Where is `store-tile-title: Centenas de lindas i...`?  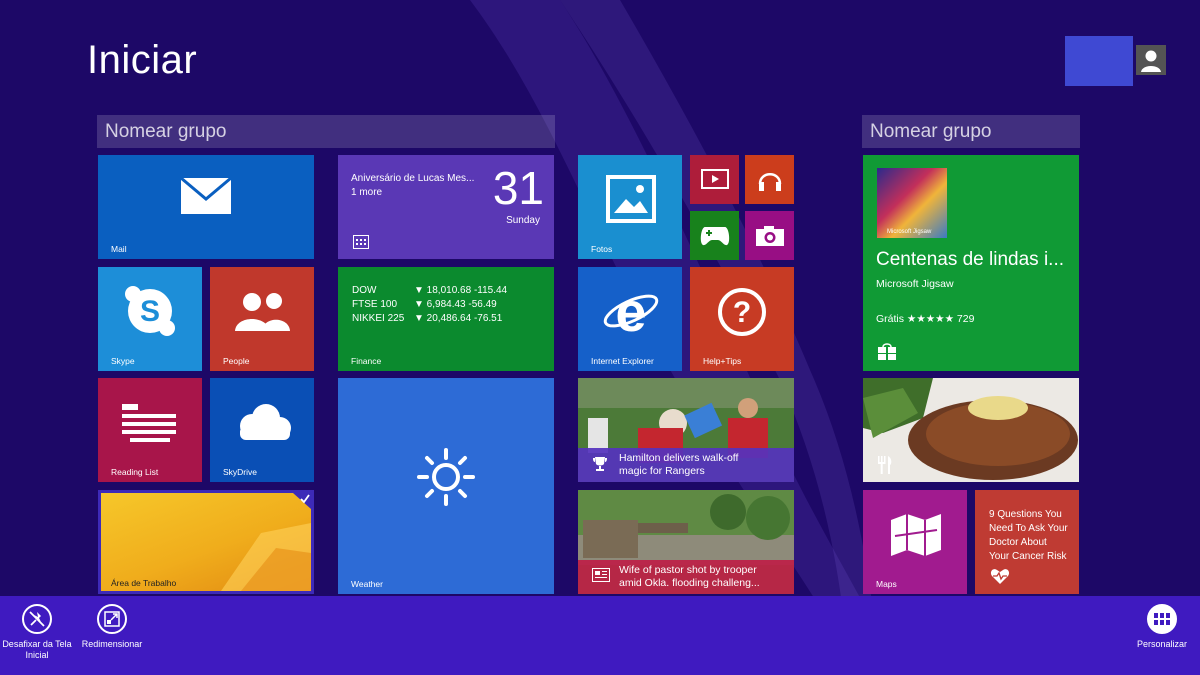
store-tile-title: Centenas de lindas i... is located at coordinates (970, 259).